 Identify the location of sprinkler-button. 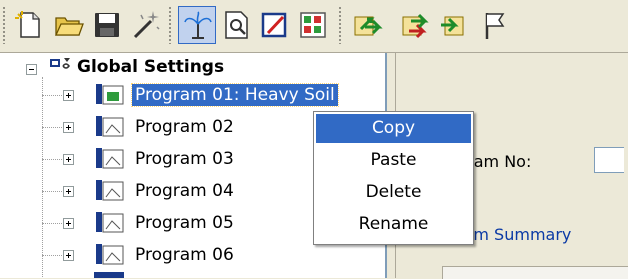
(197, 25).